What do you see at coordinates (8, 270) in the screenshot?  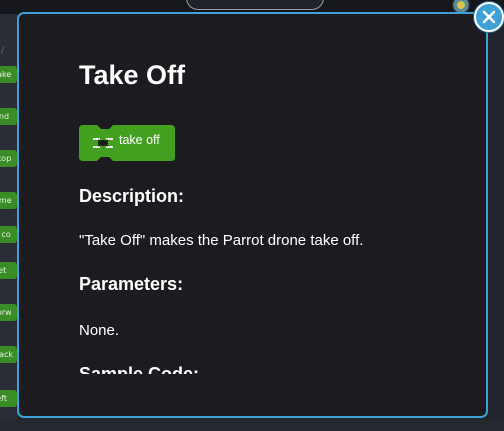 I see `palette-block-set: set` at bounding box center [8, 270].